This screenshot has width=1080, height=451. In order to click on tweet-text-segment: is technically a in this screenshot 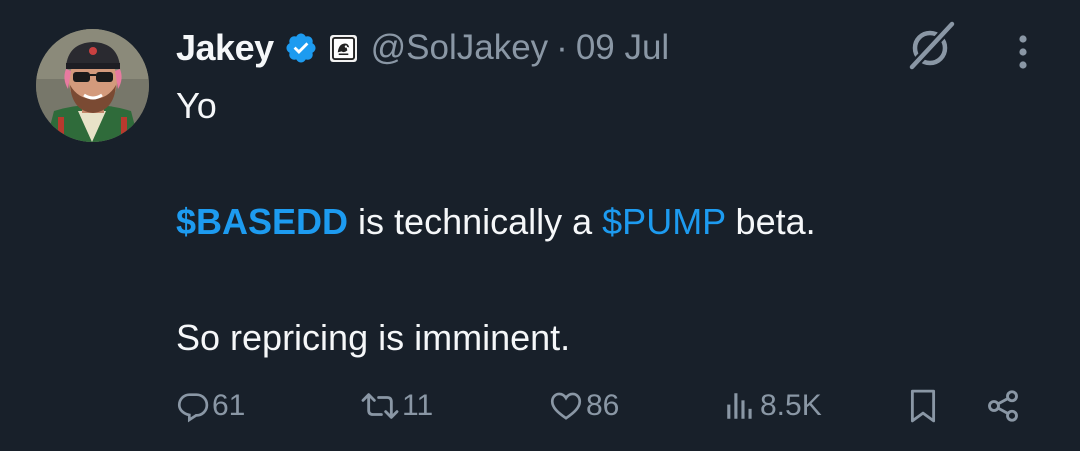, I will do `click(475, 221)`.